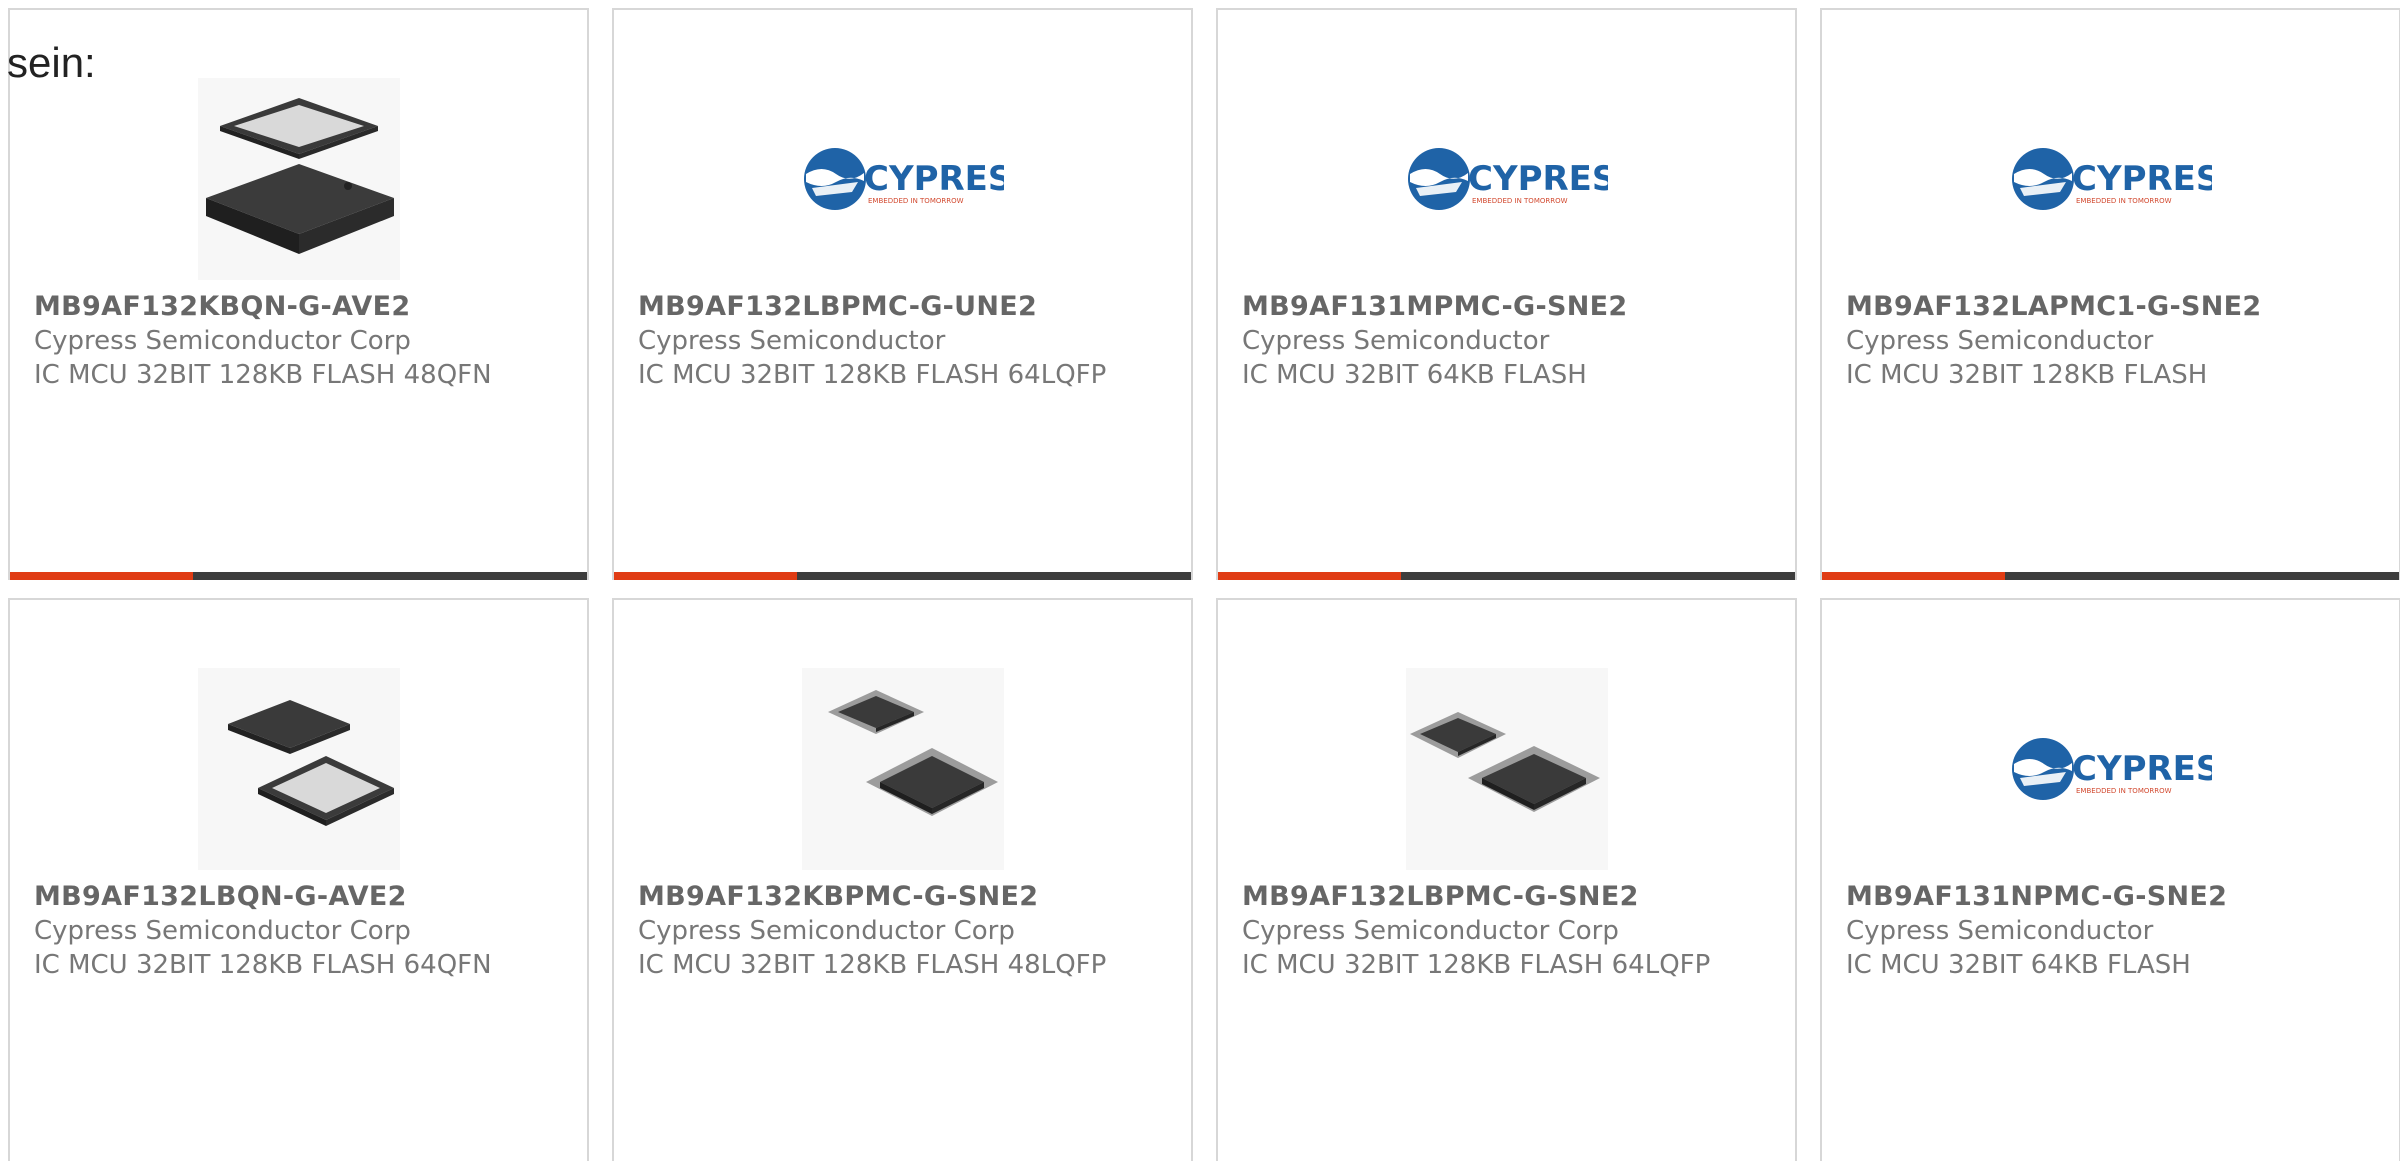 This screenshot has width=2400, height=1161. I want to click on part-number-link: MB9AF132LAPMC1-G-SNE2, so click(2116, 307).